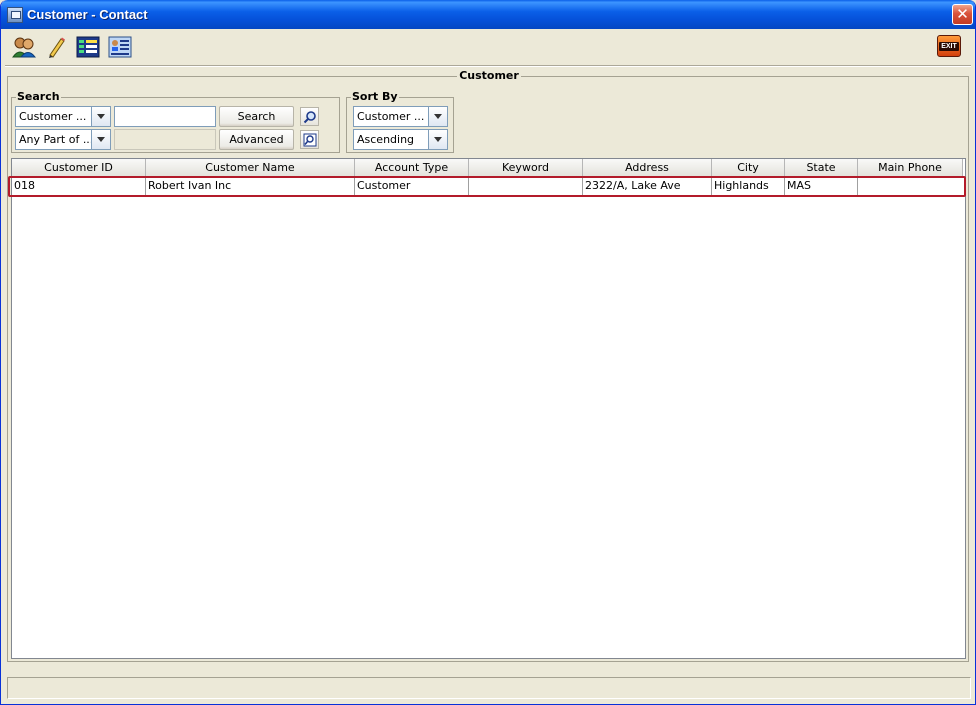 The width and height of the screenshot is (976, 705). I want to click on cell-keyword, so click(526, 186).